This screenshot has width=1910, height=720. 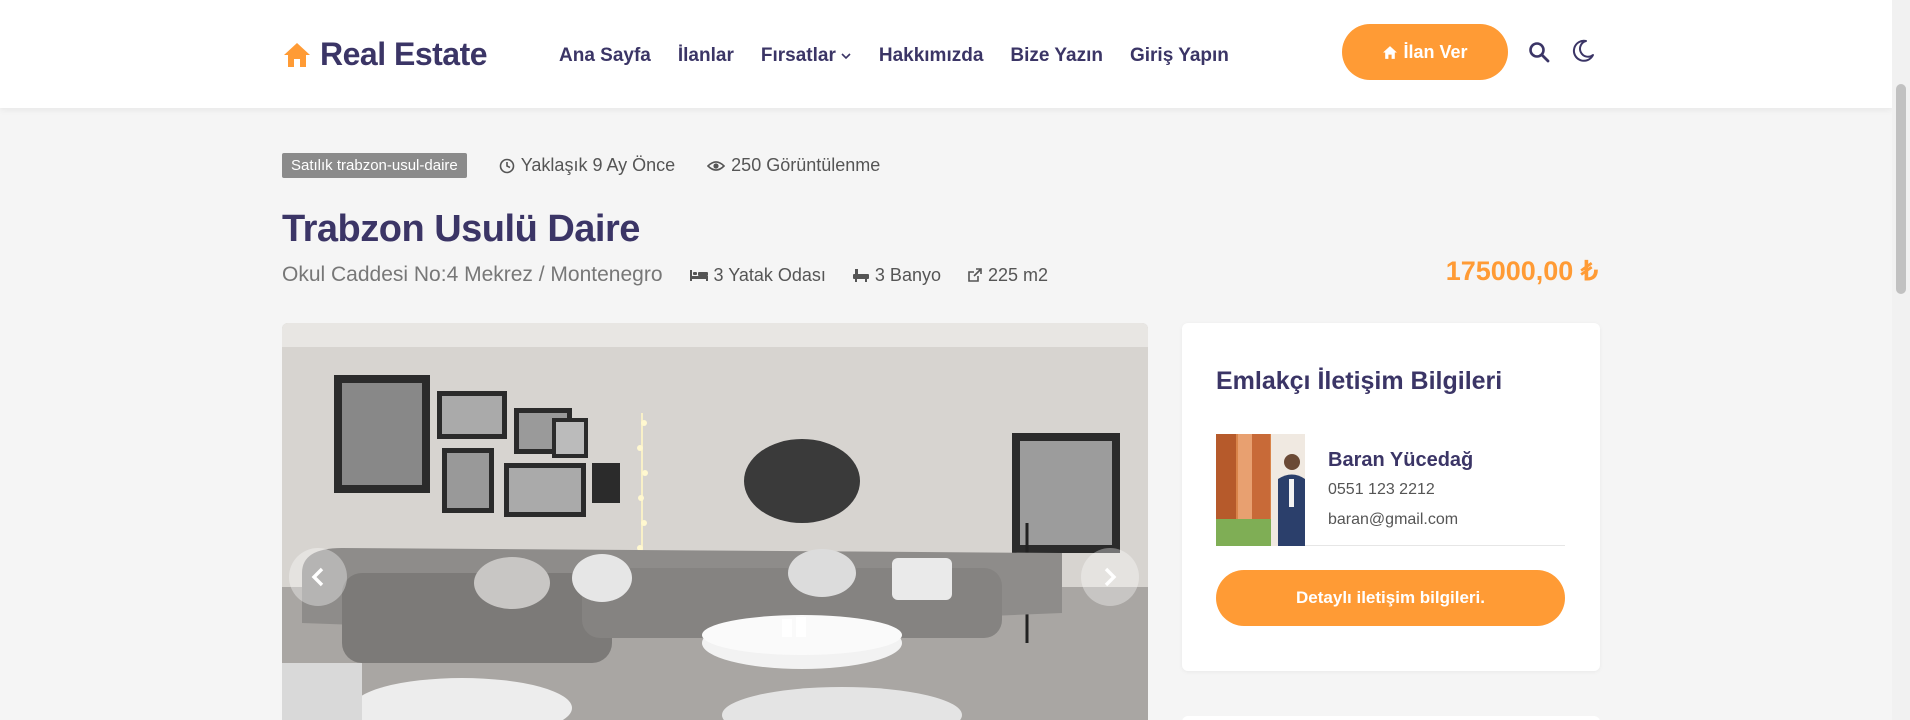 I want to click on page-scrollbar, so click(x=1901, y=360).